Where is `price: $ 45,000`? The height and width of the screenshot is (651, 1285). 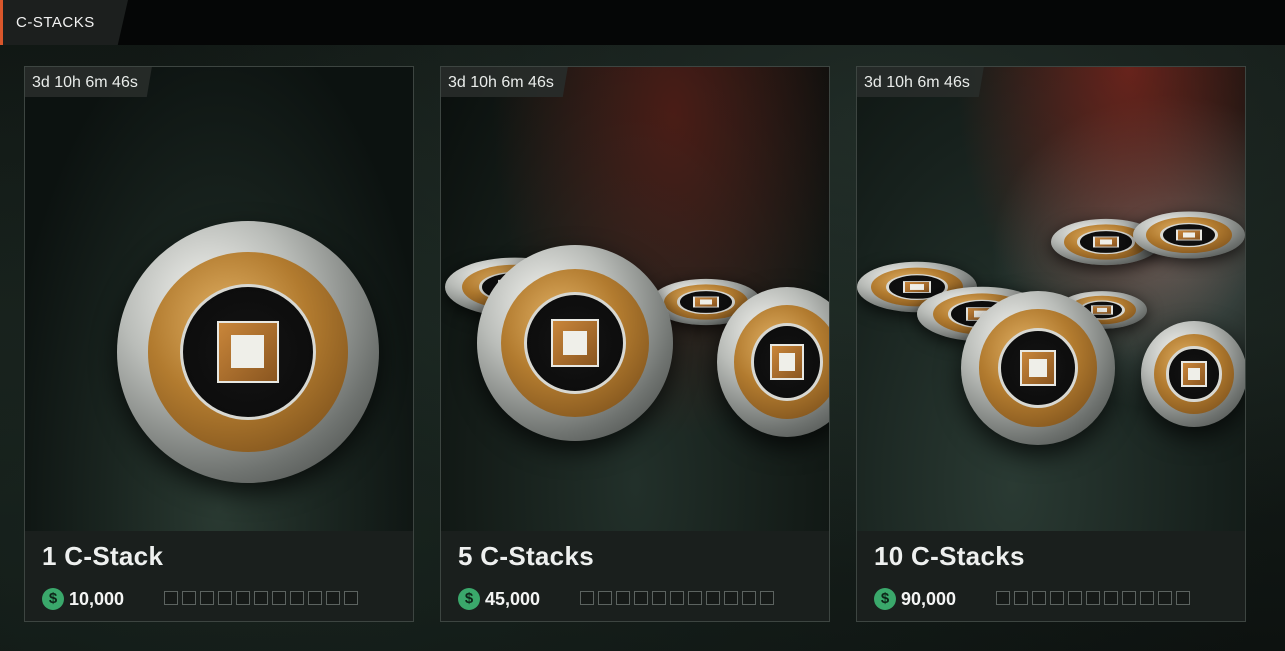 price: $ 45,000 is located at coordinates (499, 599).